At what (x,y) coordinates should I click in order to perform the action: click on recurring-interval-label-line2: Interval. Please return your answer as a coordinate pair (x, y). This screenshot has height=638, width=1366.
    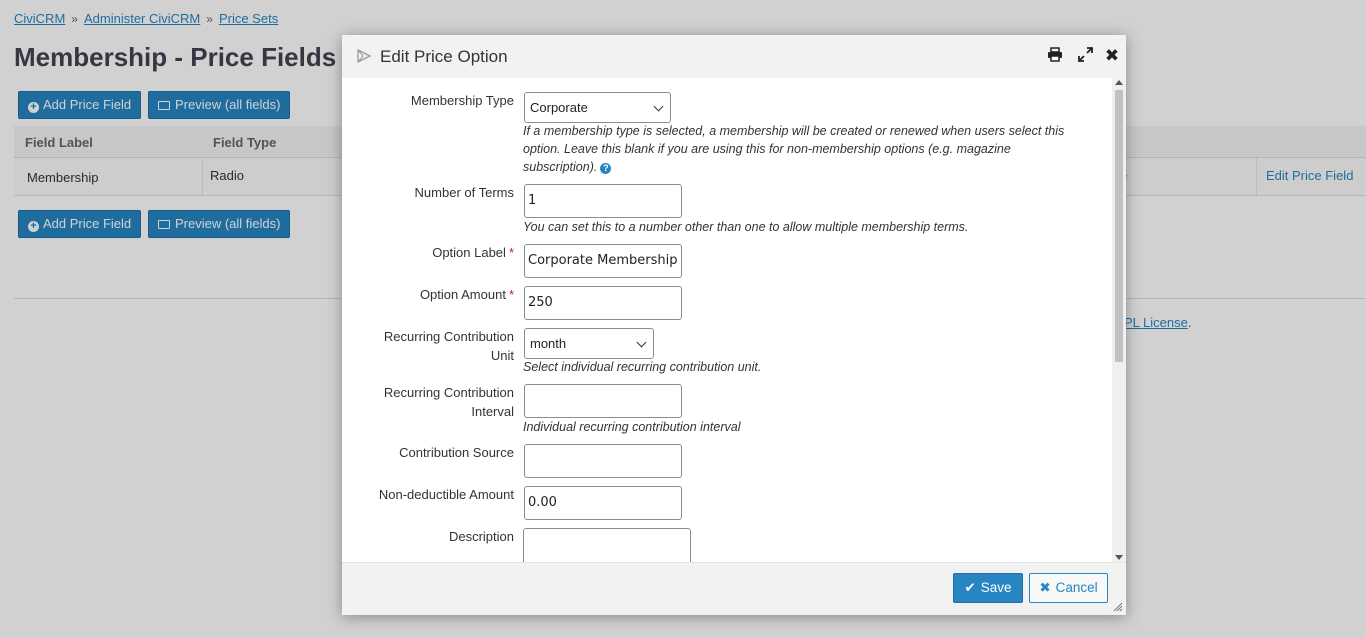
    Looking at the image, I should click on (492, 411).